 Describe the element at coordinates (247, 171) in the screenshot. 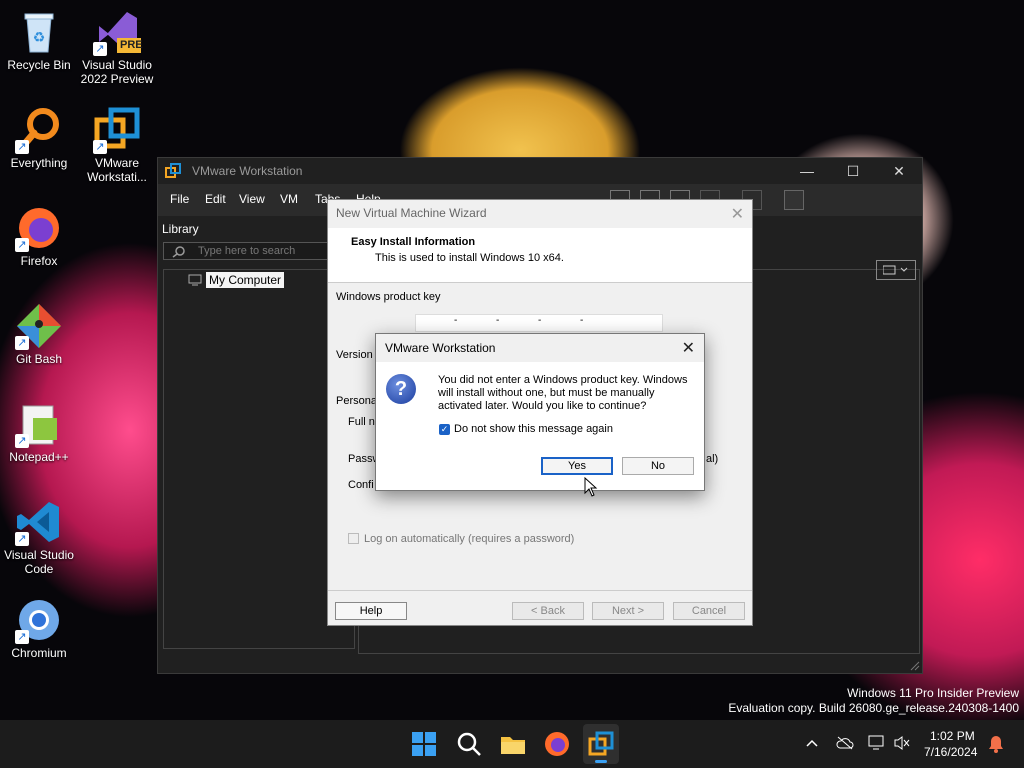

I see `window-title: VMware Workstation` at that location.